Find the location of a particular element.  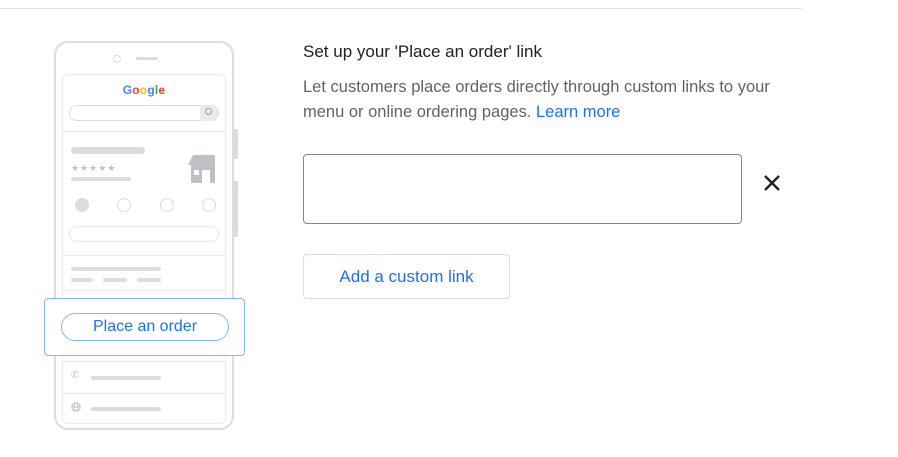

globe-icon is located at coordinates (76, 407).